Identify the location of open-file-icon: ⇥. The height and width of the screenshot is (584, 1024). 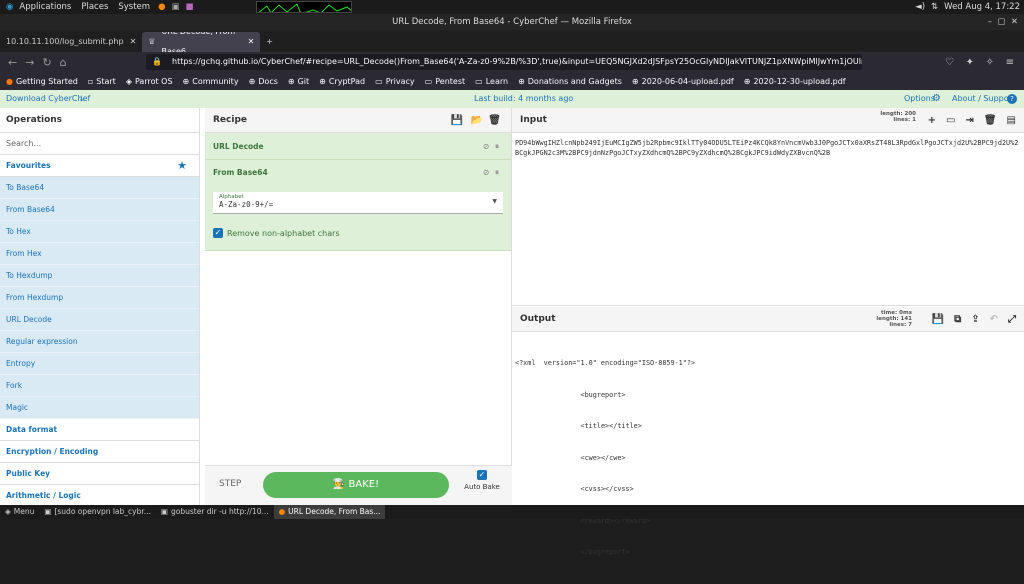
(969, 120).